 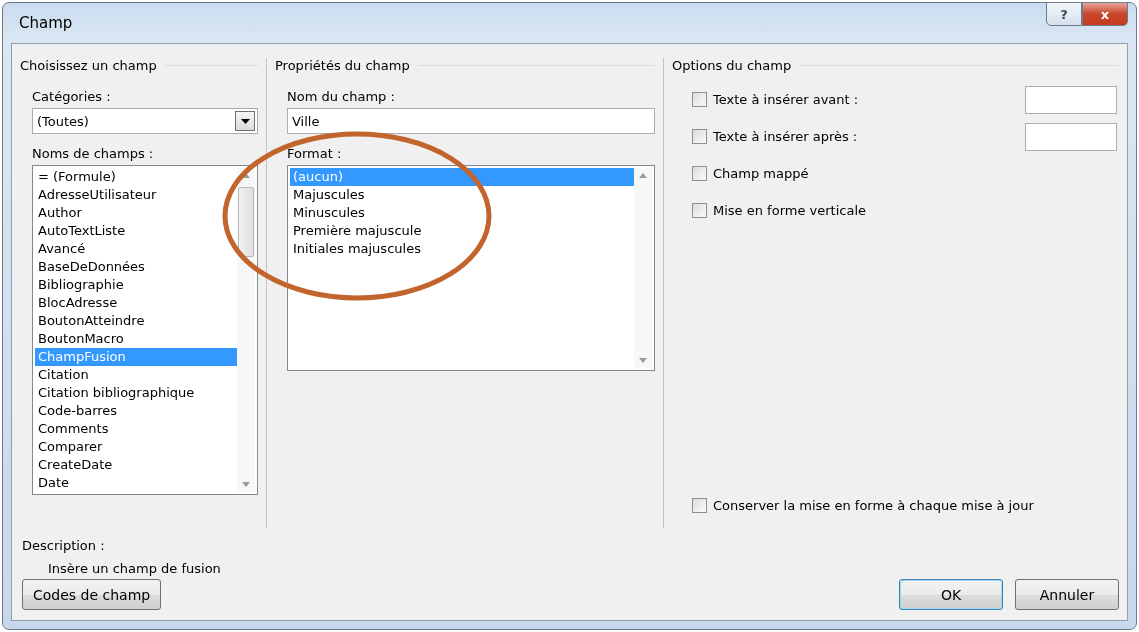 What do you see at coordinates (761, 173) in the screenshot?
I see `checkbox-label: Champ mappé` at bounding box center [761, 173].